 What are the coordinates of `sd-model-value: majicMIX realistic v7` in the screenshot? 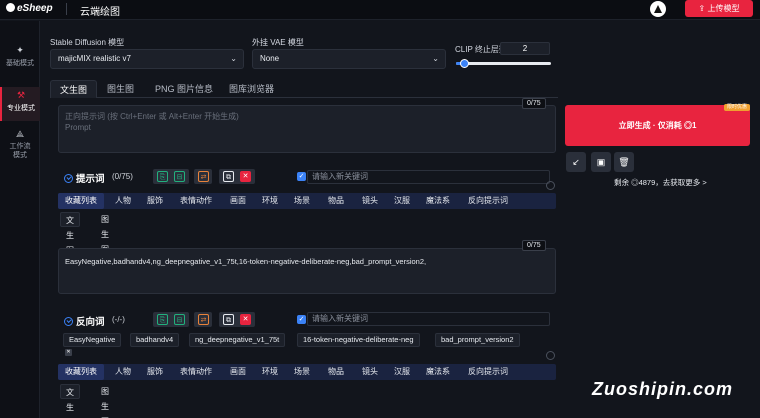 It's located at (94, 58).